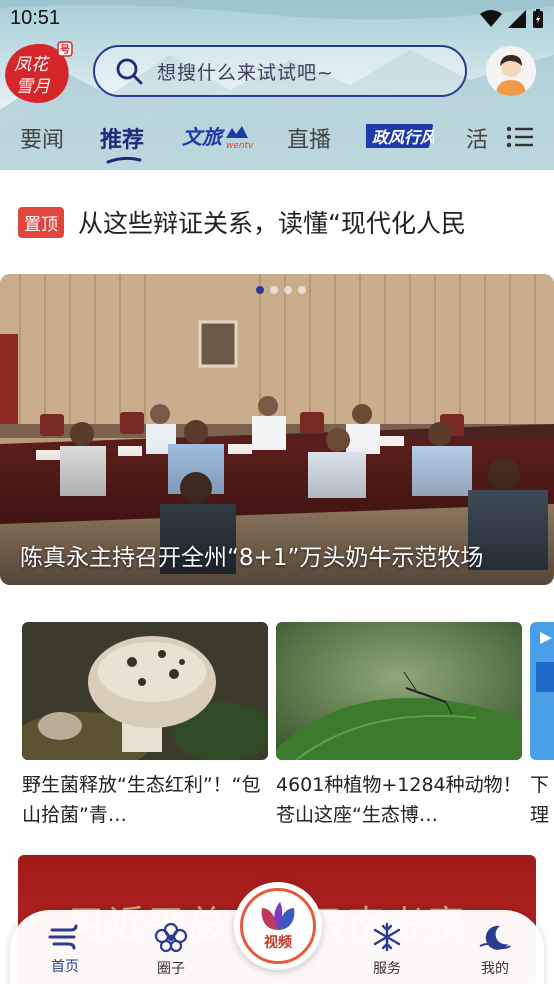 Image resolution: width=554 pixels, height=984 pixels. What do you see at coordinates (33, 87) in the screenshot?
I see `svg-text: 雪月` at bounding box center [33, 87].